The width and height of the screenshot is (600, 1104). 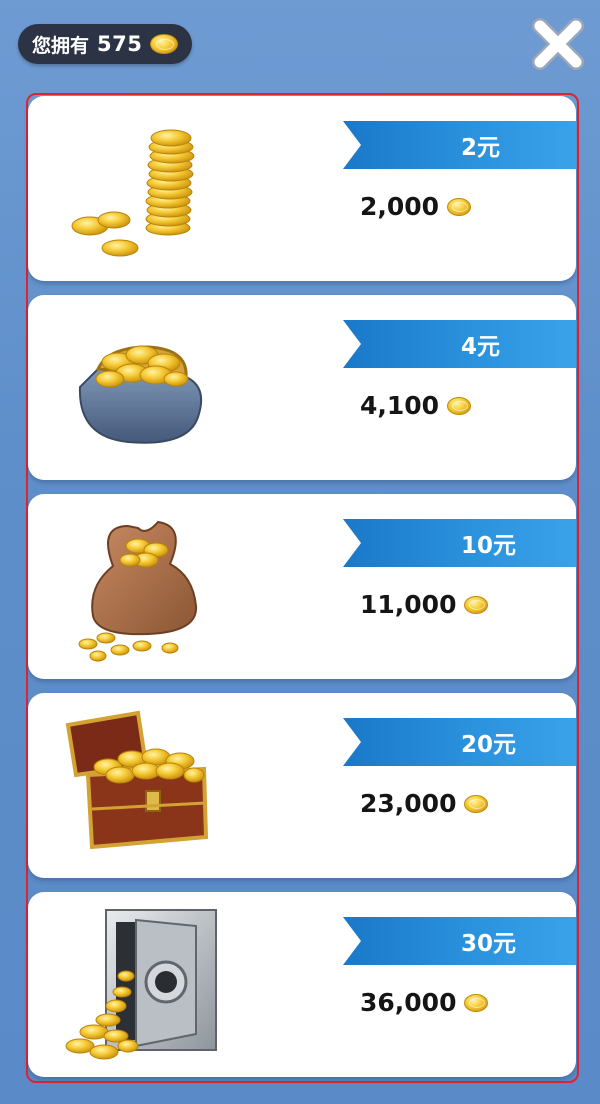 I want to click on price-label: 4元, so click(x=481, y=347).